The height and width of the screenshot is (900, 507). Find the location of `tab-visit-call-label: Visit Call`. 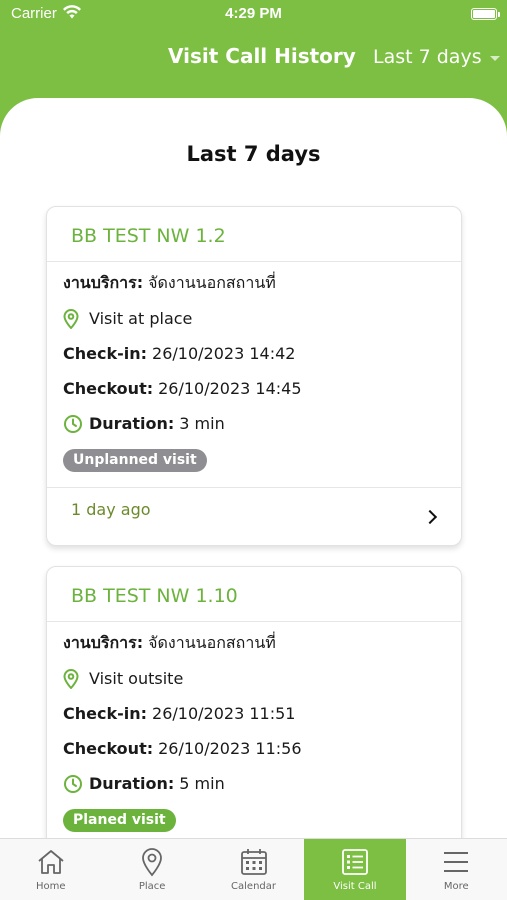

tab-visit-call-label: Visit Call is located at coordinates (355, 886).